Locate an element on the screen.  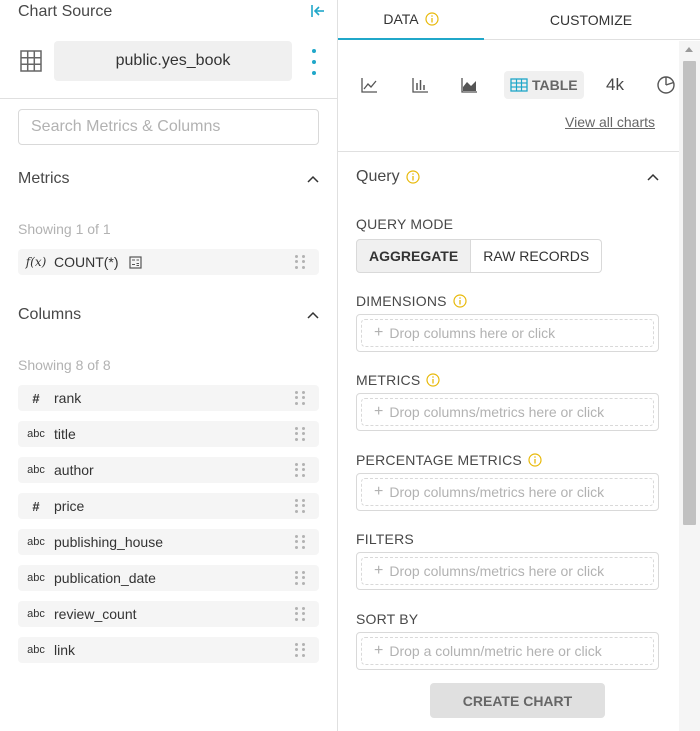
metrics-count: Showing 1 of 1 is located at coordinates (64, 229).